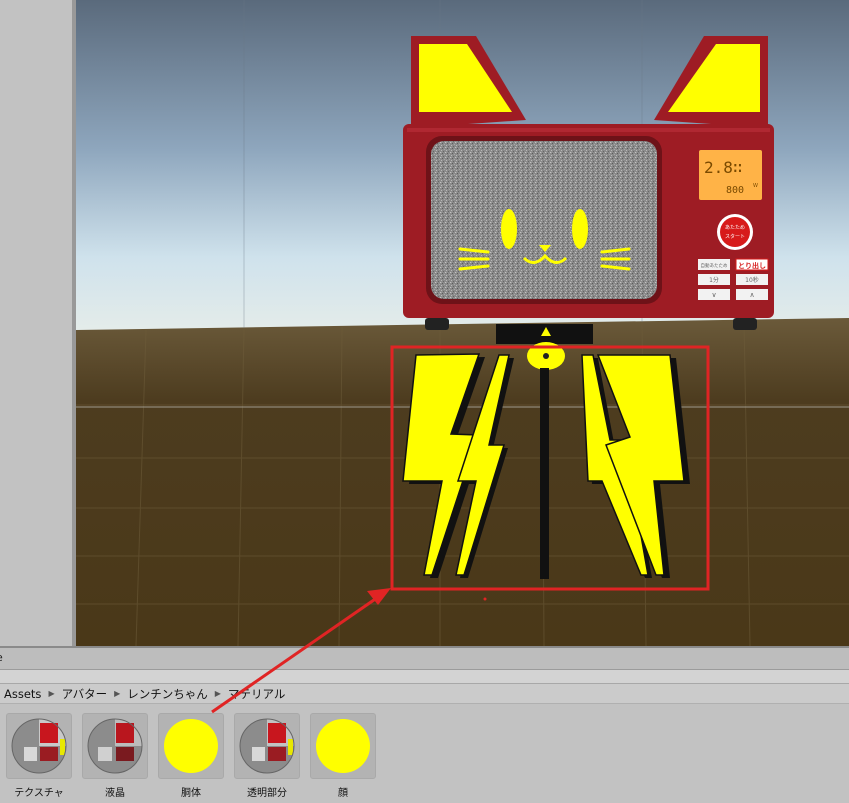 The width and height of the screenshot is (849, 803). I want to click on asset-item-face: 顔, so click(343, 756).